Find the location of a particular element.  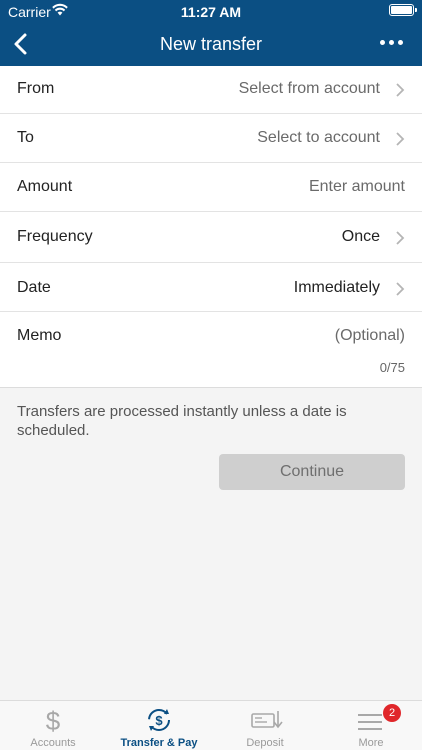

frequency-row: Frequency Once is located at coordinates (211, 237).